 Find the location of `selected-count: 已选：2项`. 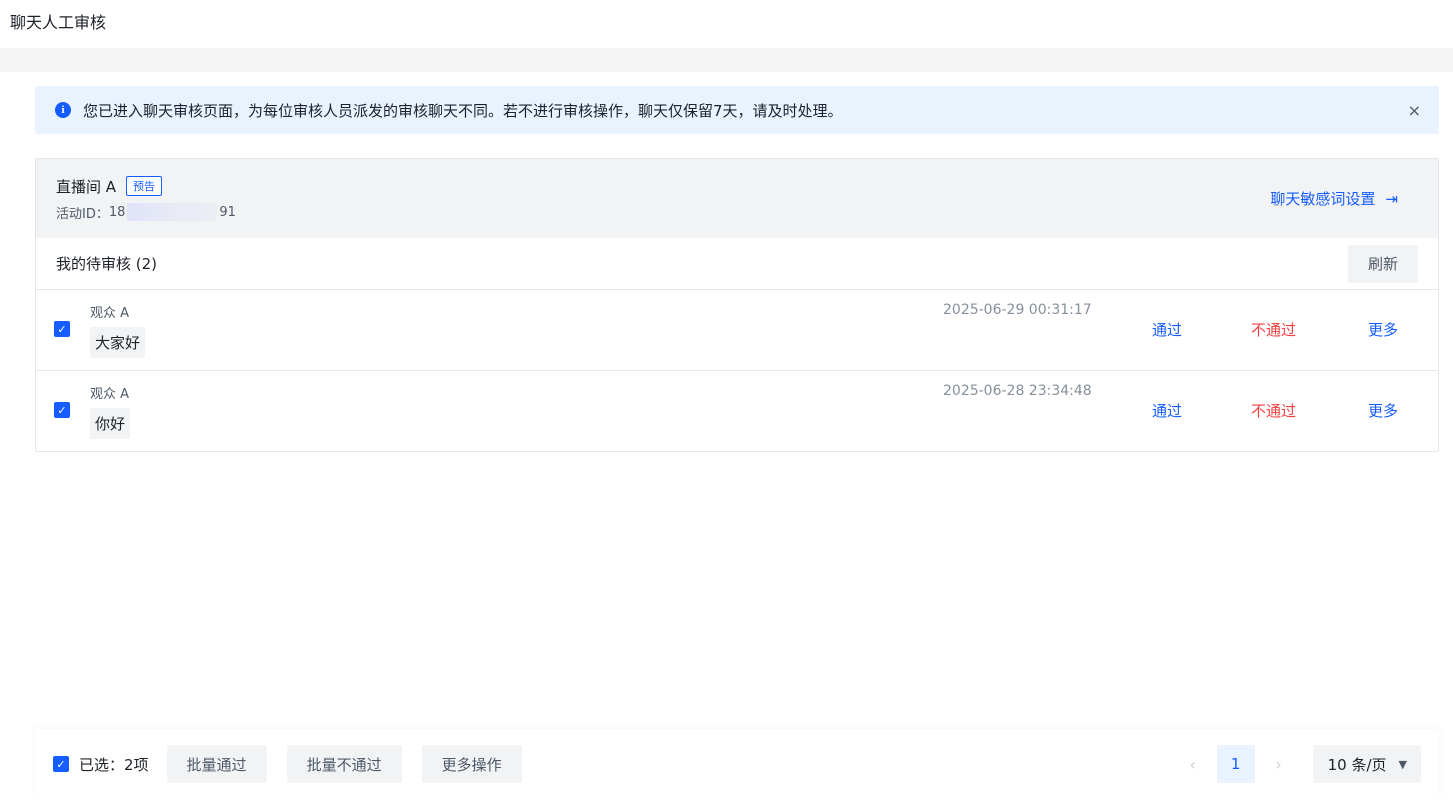

selected-count: 已选：2项 is located at coordinates (114, 764).